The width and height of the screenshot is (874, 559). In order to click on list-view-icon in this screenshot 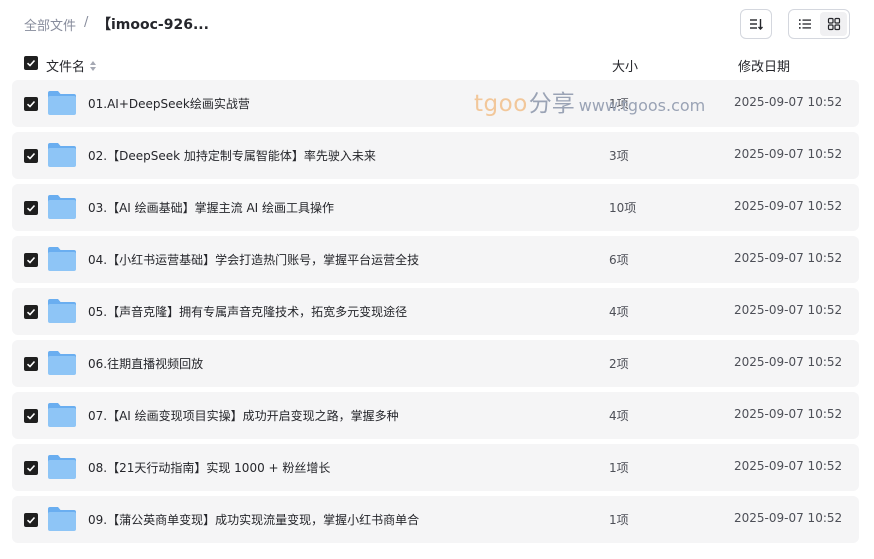, I will do `click(804, 24)`.